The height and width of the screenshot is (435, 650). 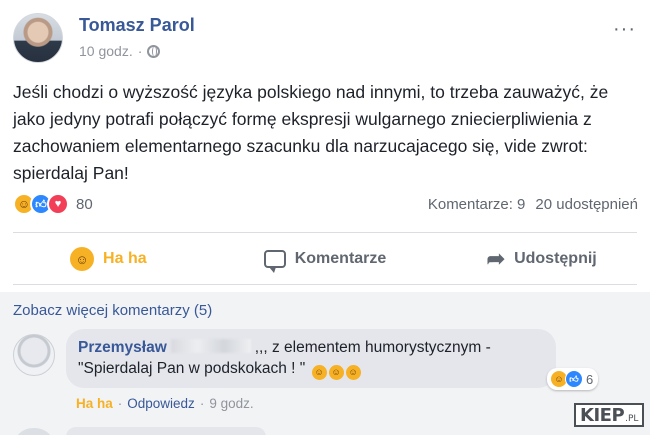 I want to click on haha-button: ☺ Ha ha, so click(x=108, y=259).